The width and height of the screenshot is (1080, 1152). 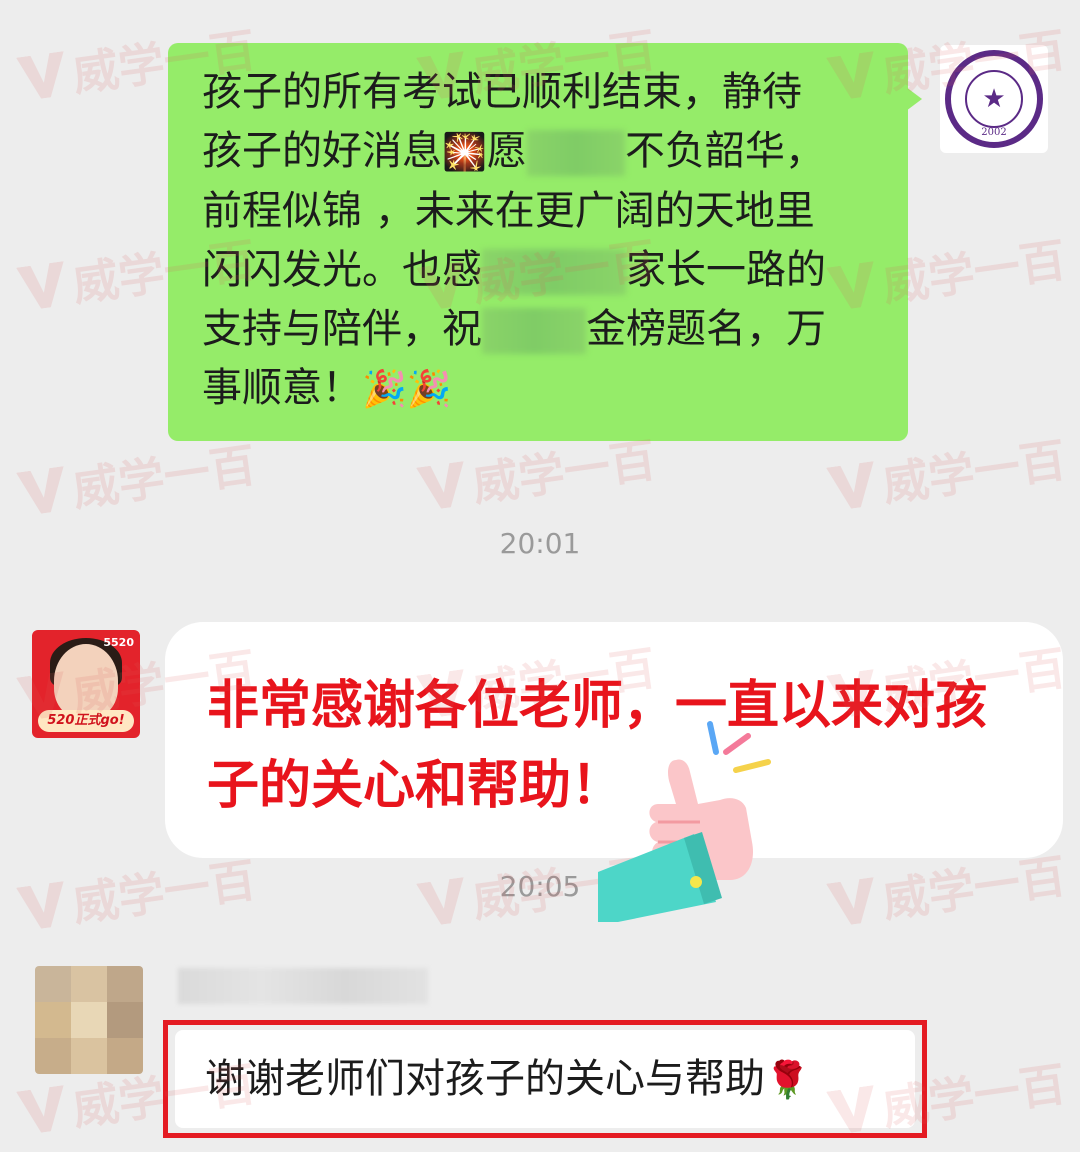 I want to click on school-avatar: ★ 2002, so click(x=994, y=99).